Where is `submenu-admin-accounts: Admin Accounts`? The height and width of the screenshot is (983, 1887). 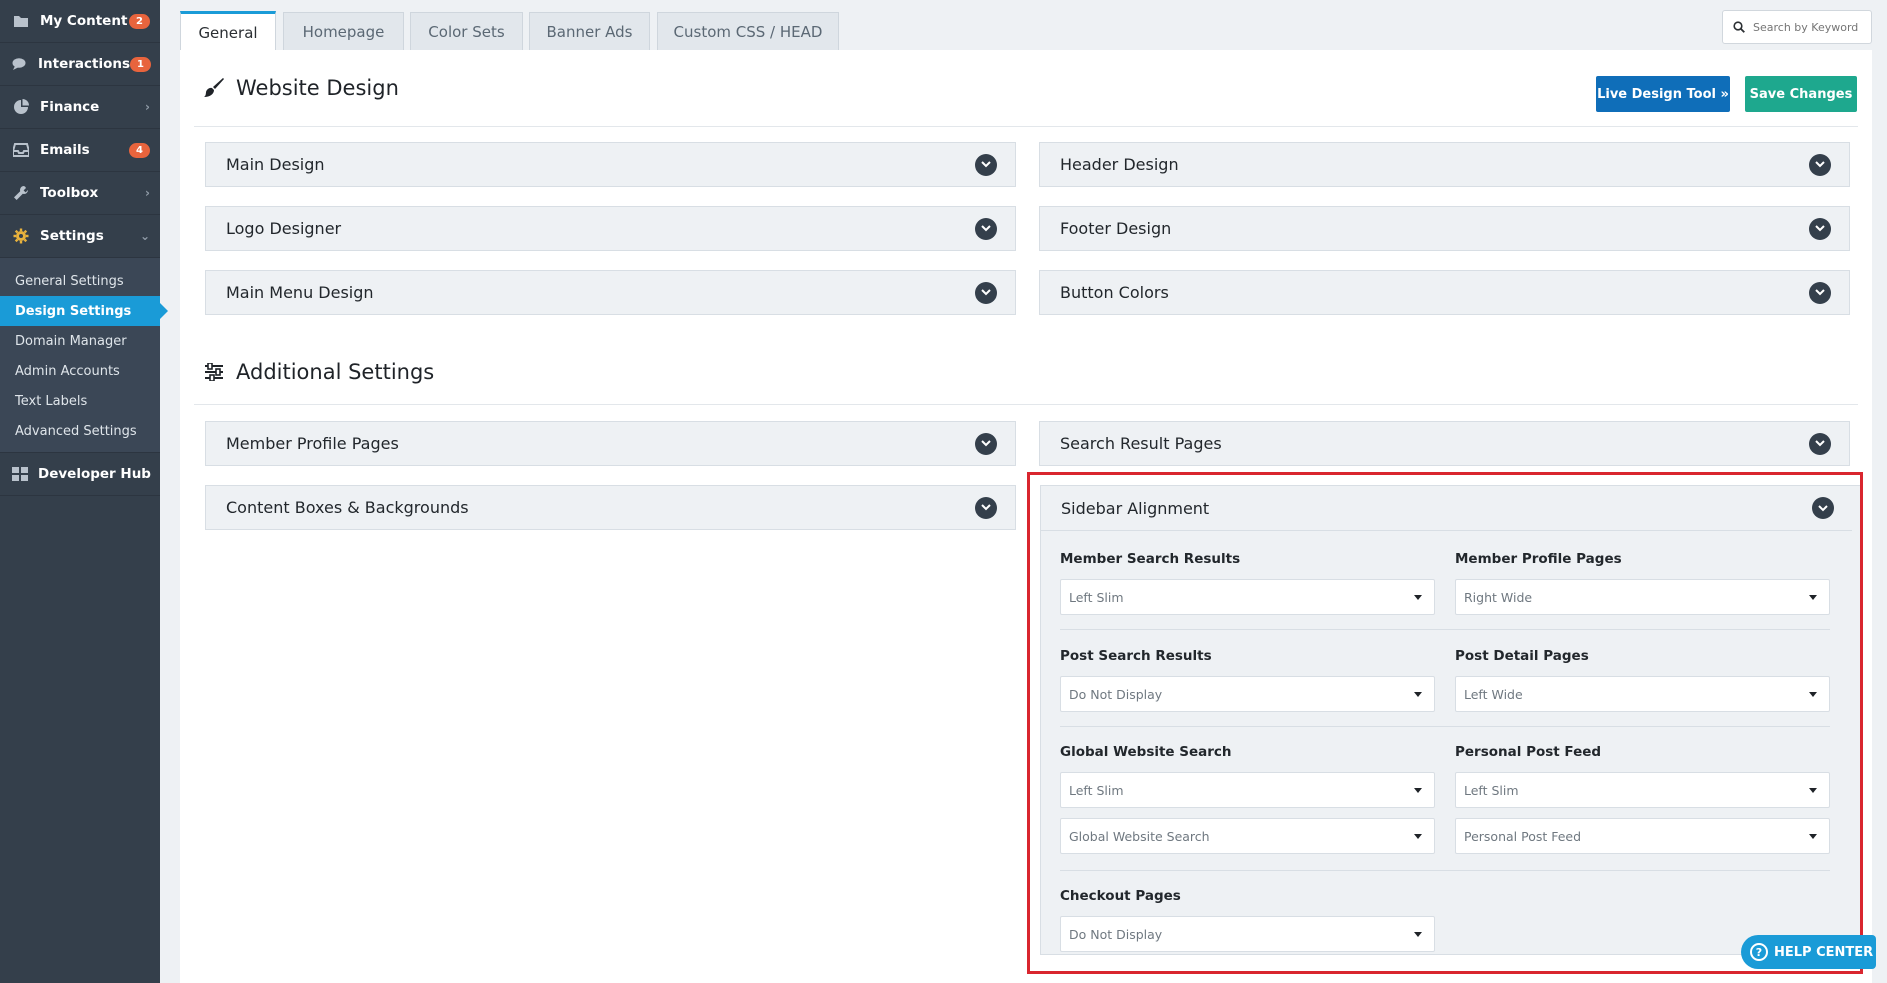
submenu-admin-accounts: Admin Accounts is located at coordinates (80, 371).